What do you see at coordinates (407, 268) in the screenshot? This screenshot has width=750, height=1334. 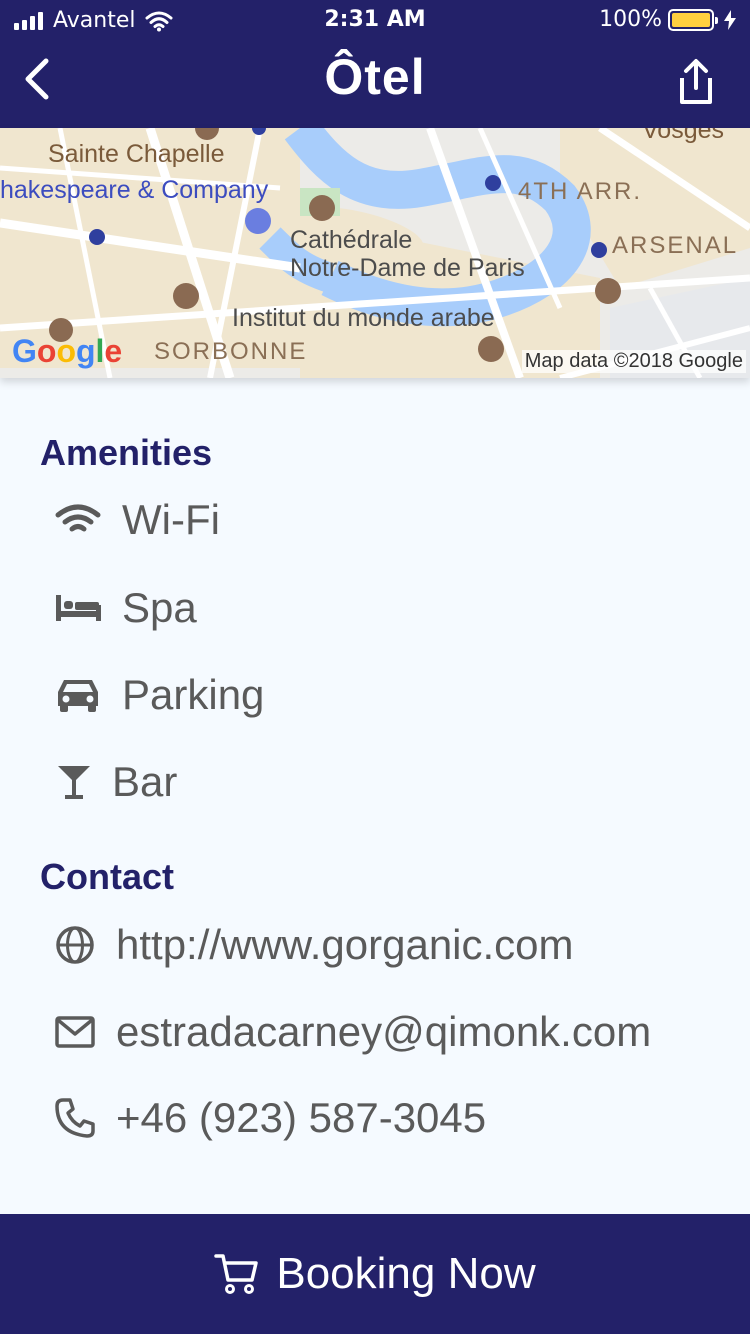 I see `map-label: Notre-Dame de Paris` at bounding box center [407, 268].